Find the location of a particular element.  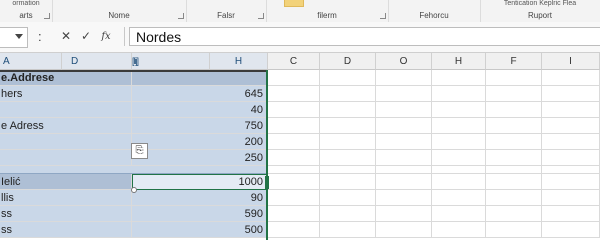

cell-h: 200 is located at coordinates (200, 142).